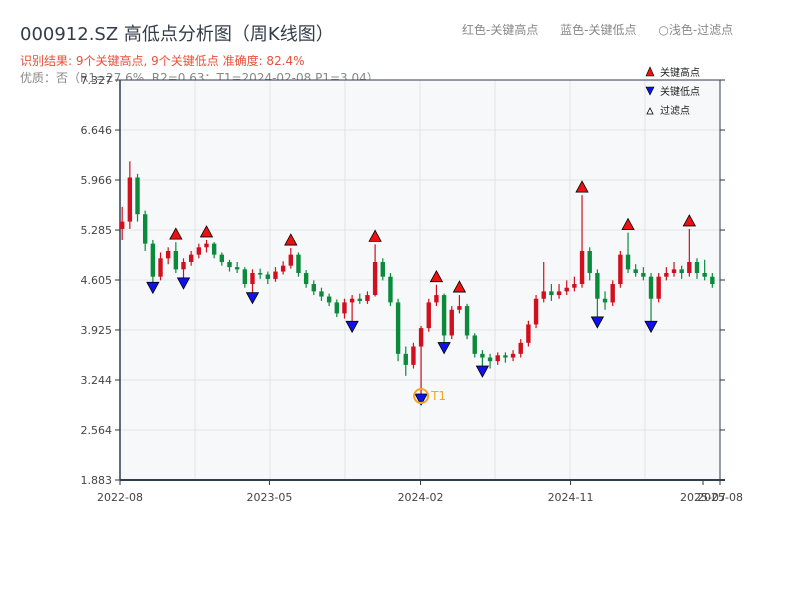 This screenshot has height=600, width=800. Describe the element at coordinates (438, 396) in the screenshot. I see `t1-label: T1` at that location.